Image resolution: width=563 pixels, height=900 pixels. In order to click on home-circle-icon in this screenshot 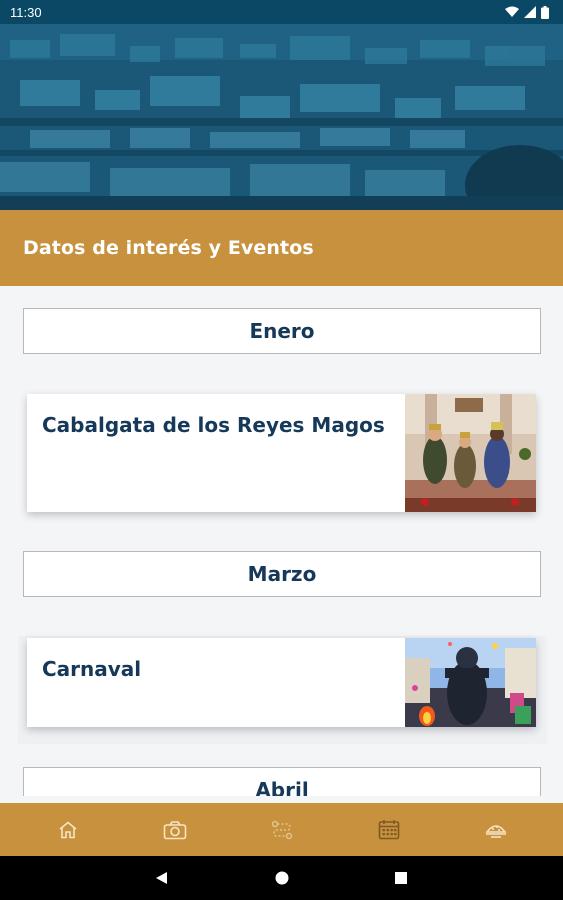, I will do `click(282, 878)`.